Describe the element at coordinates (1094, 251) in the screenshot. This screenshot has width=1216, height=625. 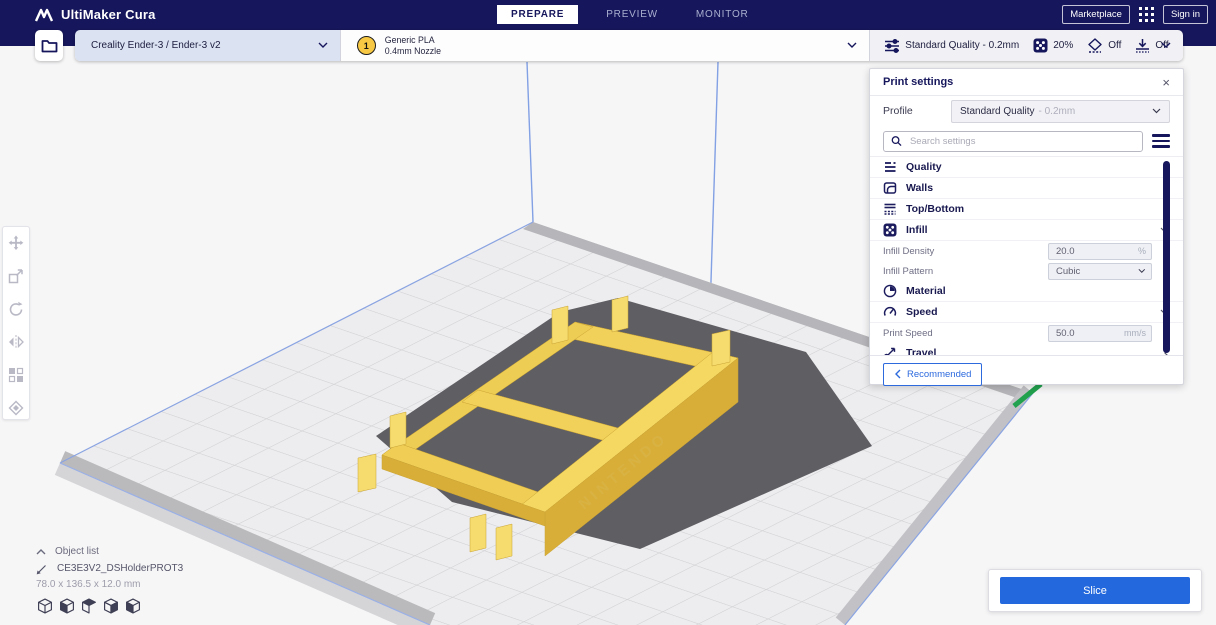
I see `infill-density-input` at that location.